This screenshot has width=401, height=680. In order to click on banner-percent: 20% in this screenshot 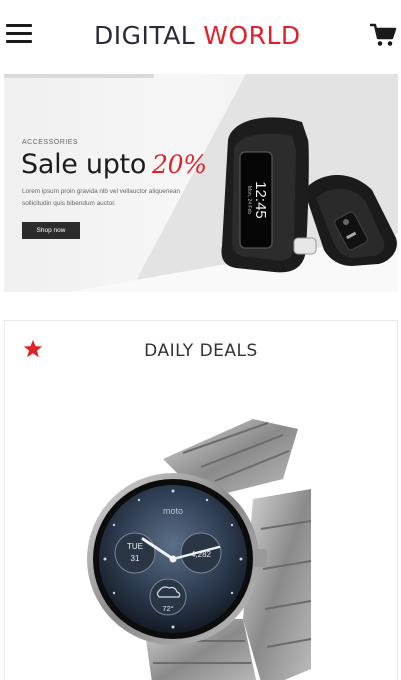, I will do `click(179, 164)`.